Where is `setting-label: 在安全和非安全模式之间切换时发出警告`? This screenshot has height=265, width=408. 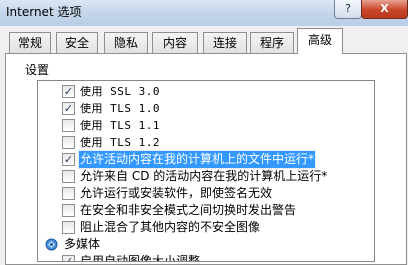 setting-label: 在安全和非安全模式之间切换时发出警告 is located at coordinates (188, 210).